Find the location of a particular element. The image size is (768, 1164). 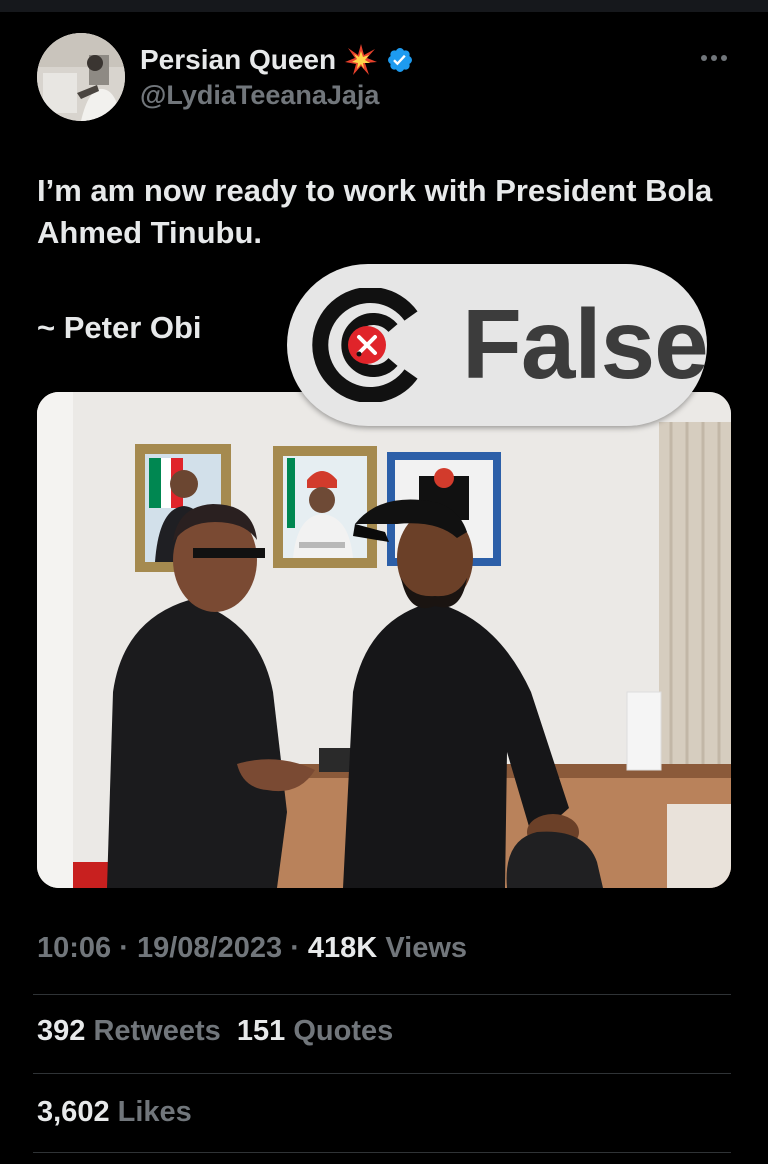

display-name: Persian Queen is located at coordinates (238, 60).